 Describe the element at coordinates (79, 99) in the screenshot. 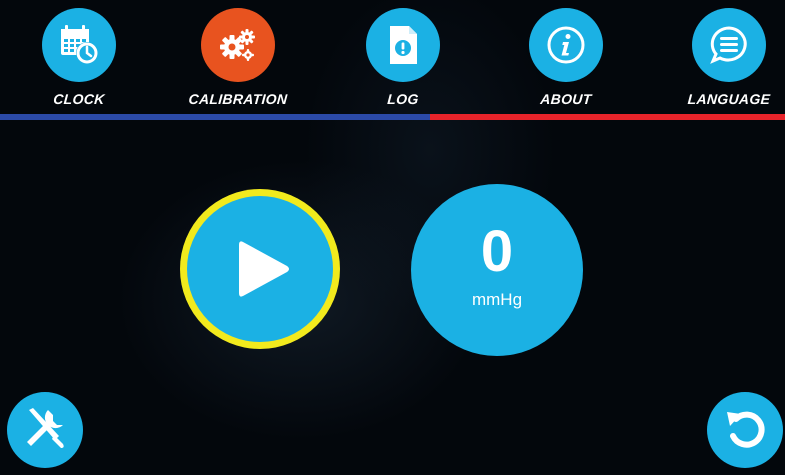

I see `nav-label-clock: CLOCK` at that location.